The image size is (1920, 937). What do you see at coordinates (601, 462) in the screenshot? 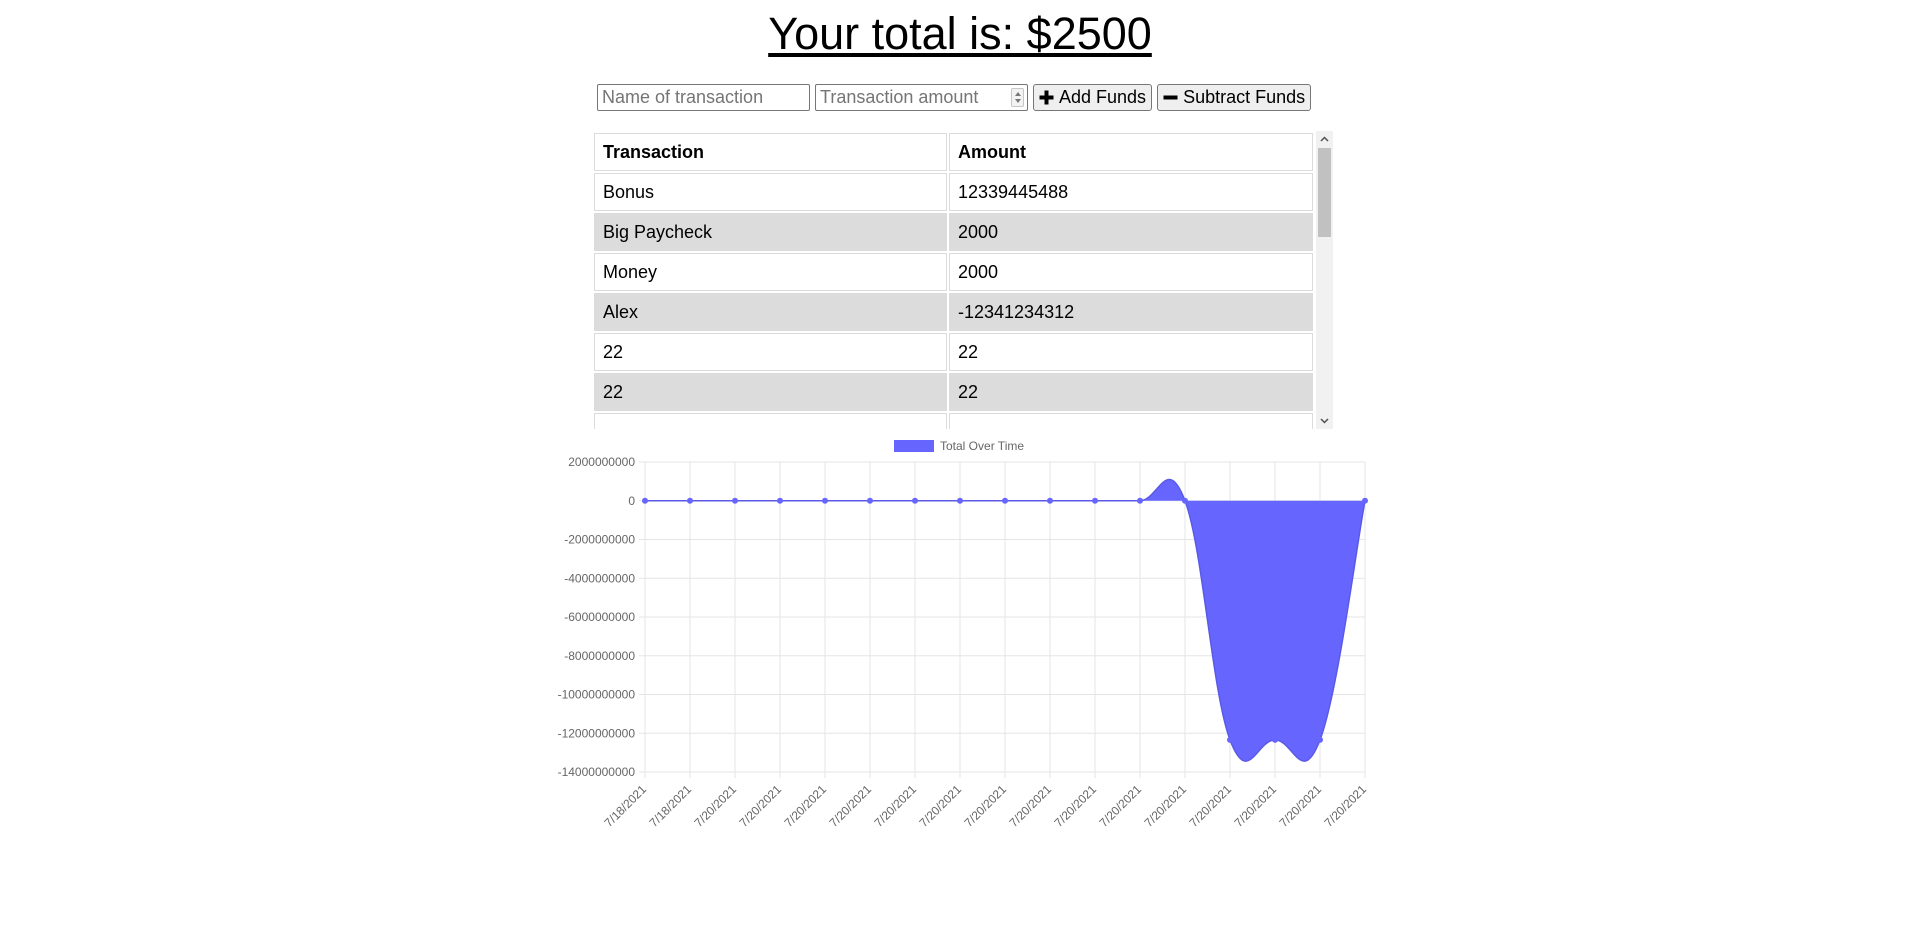
I see `y-tick-label: 2000000000` at bounding box center [601, 462].